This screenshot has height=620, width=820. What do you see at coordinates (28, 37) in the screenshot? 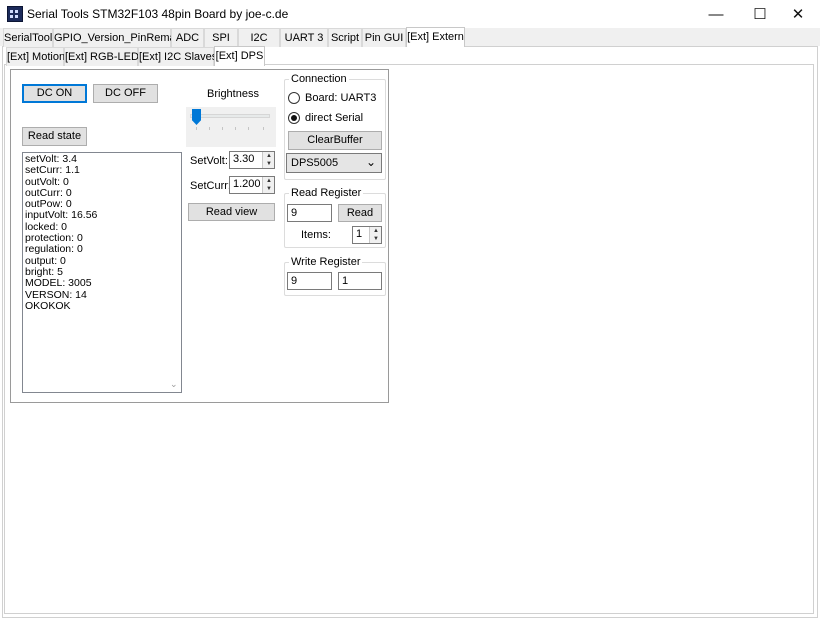
I see `tab-serialtool: SerialTool` at bounding box center [28, 37].